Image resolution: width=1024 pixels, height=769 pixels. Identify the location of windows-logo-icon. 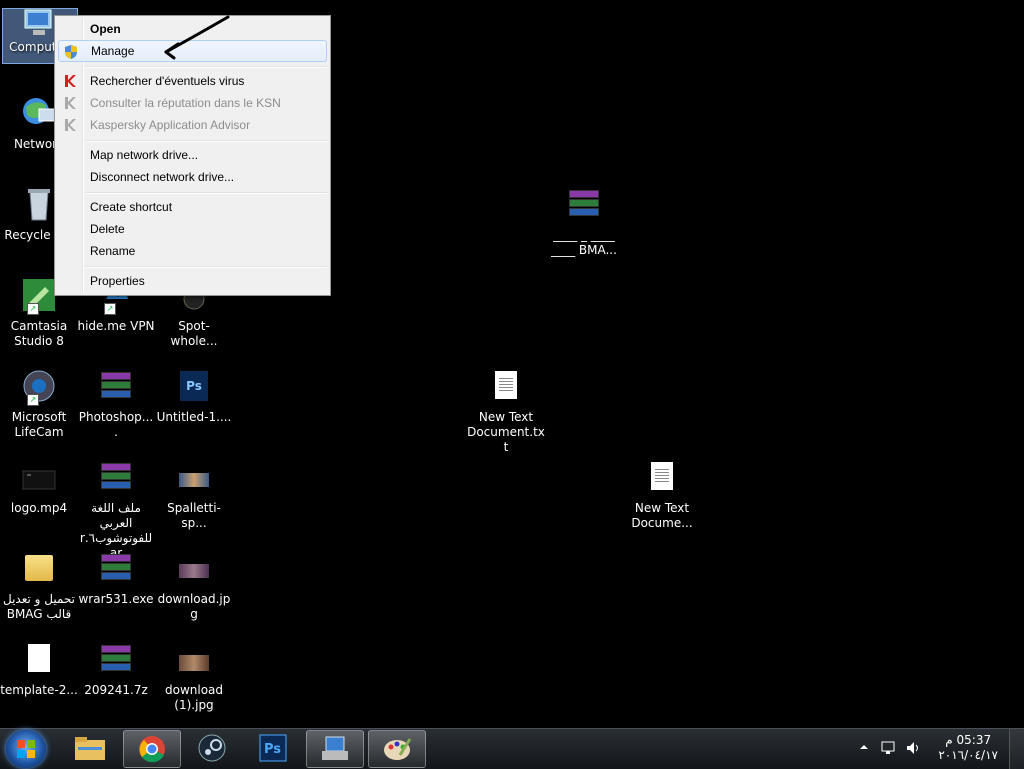
(26, 749).